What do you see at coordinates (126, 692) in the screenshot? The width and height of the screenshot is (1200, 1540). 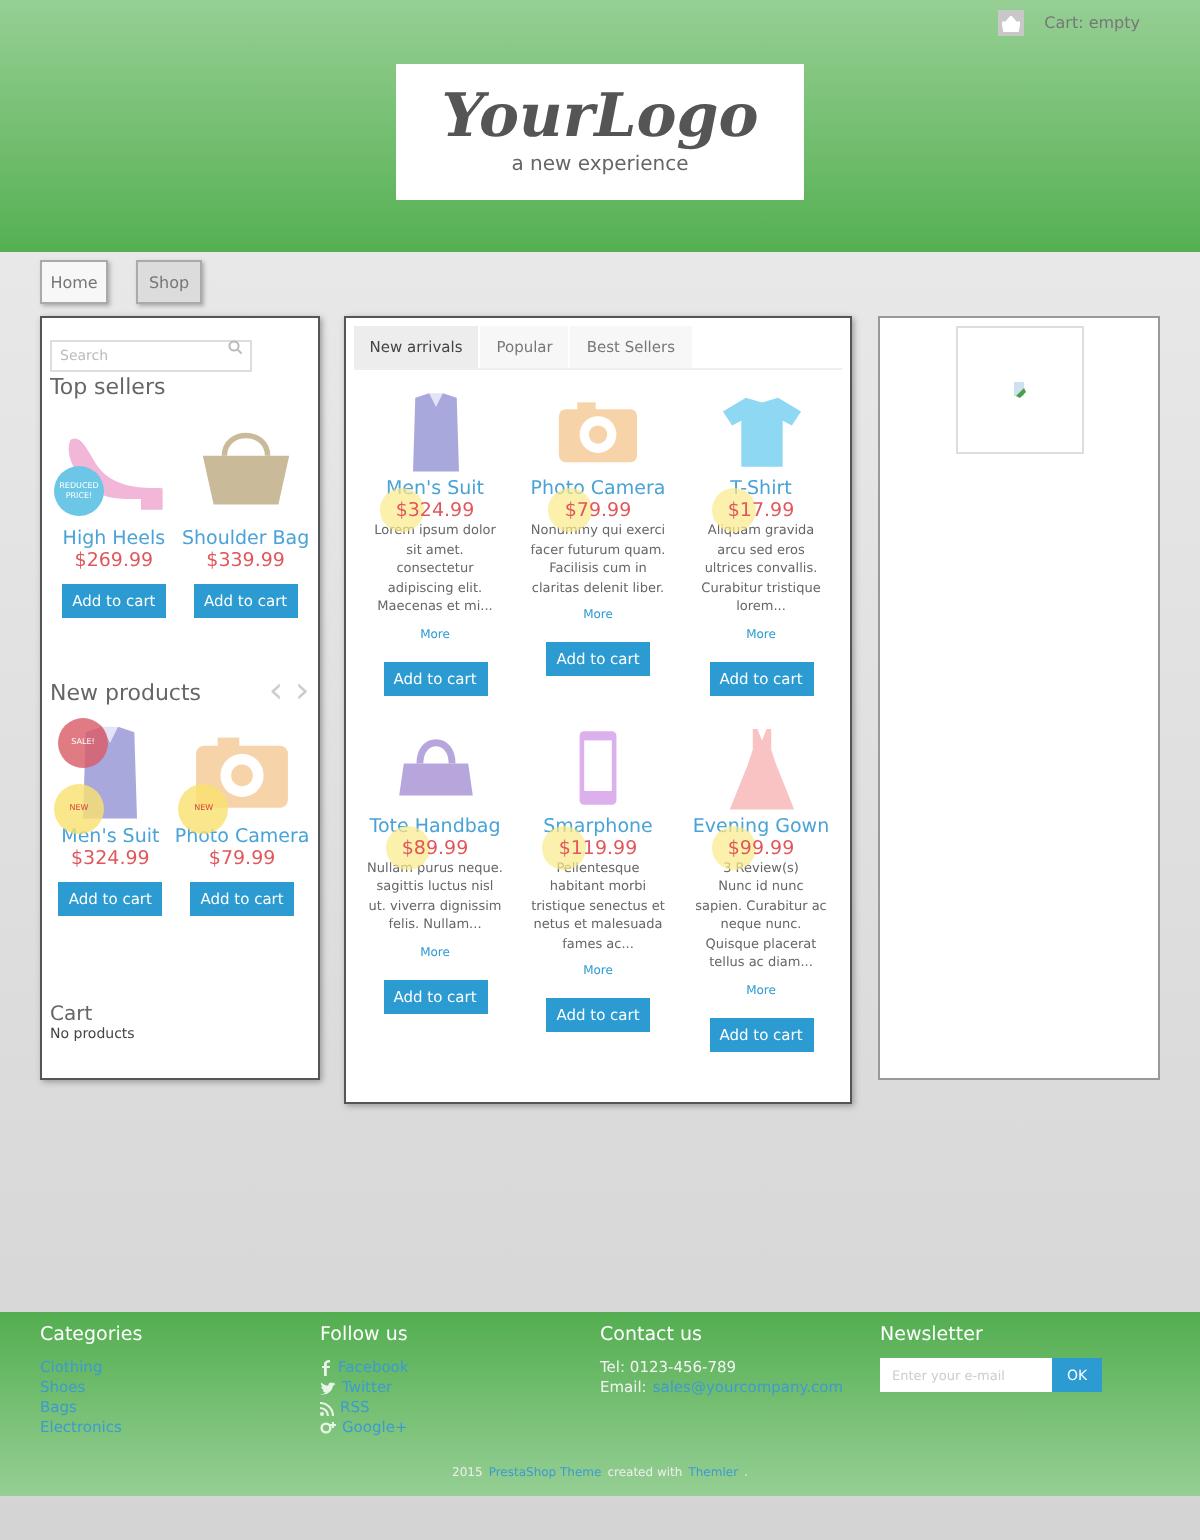 I see `section-title: New products` at bounding box center [126, 692].